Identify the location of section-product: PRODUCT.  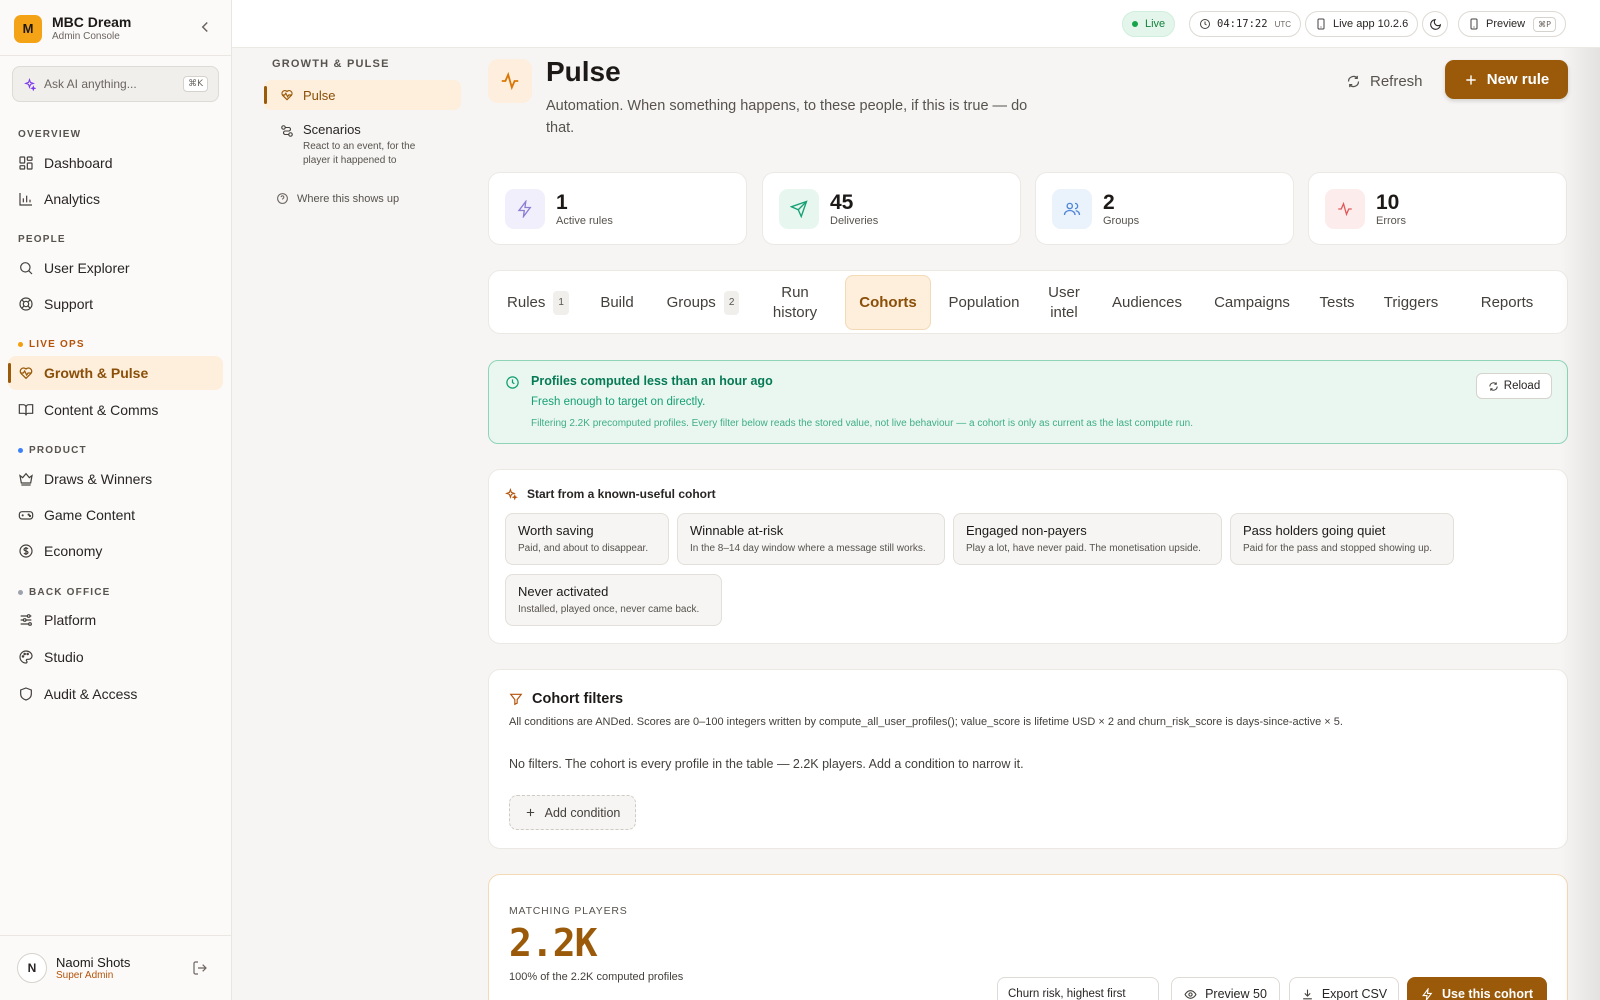
(52, 450).